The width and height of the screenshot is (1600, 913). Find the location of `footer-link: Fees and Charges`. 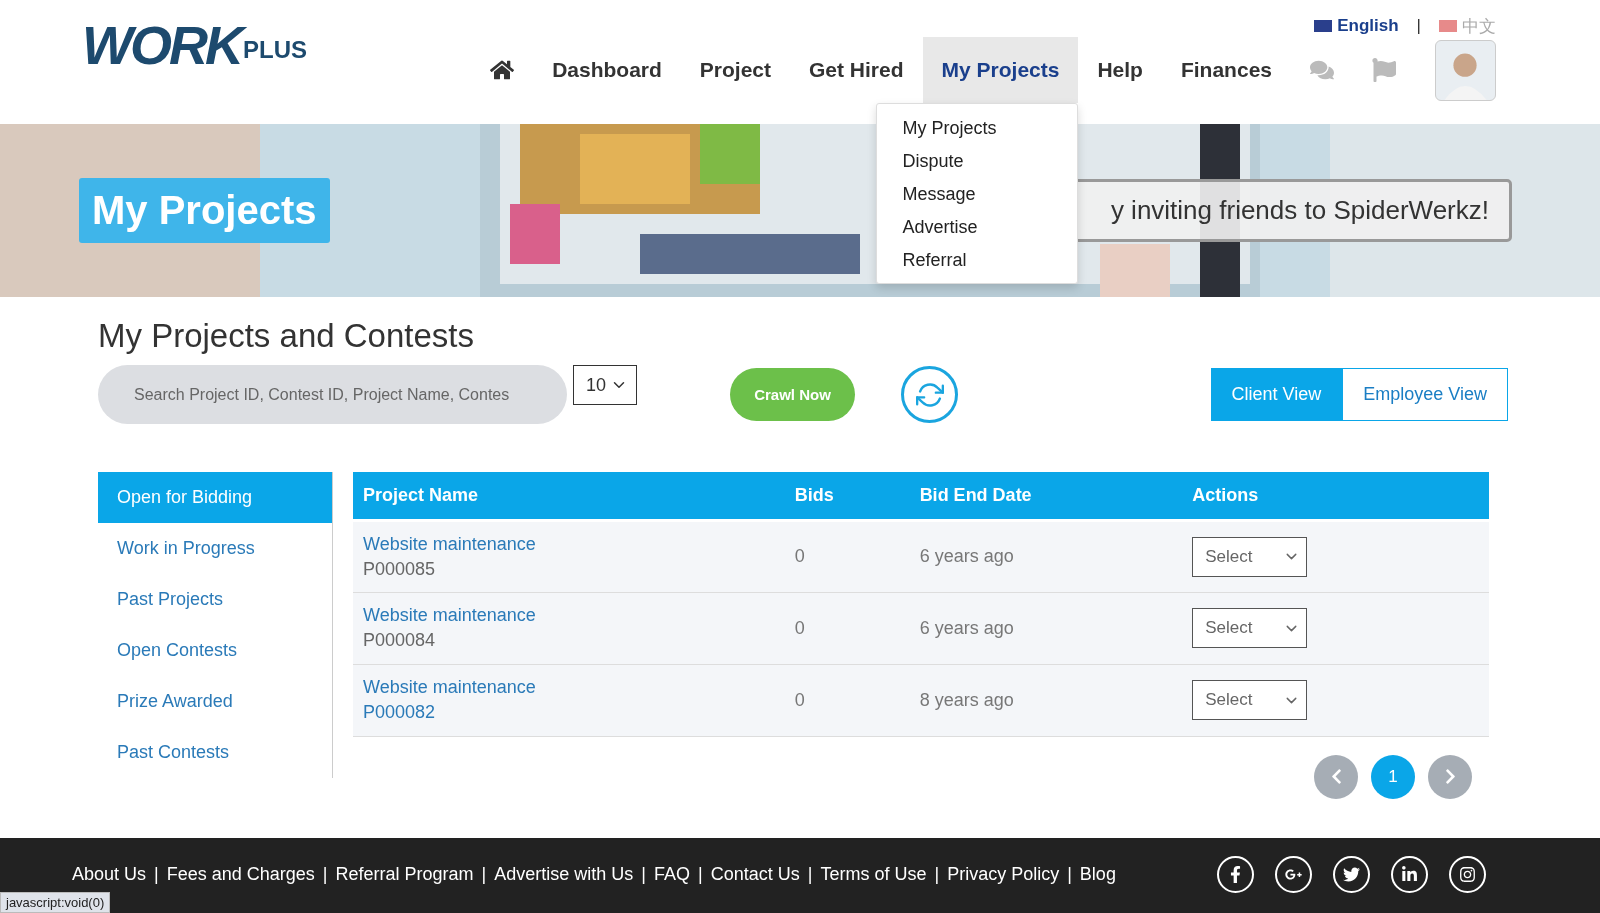

footer-link: Fees and Charges is located at coordinates (240, 874).